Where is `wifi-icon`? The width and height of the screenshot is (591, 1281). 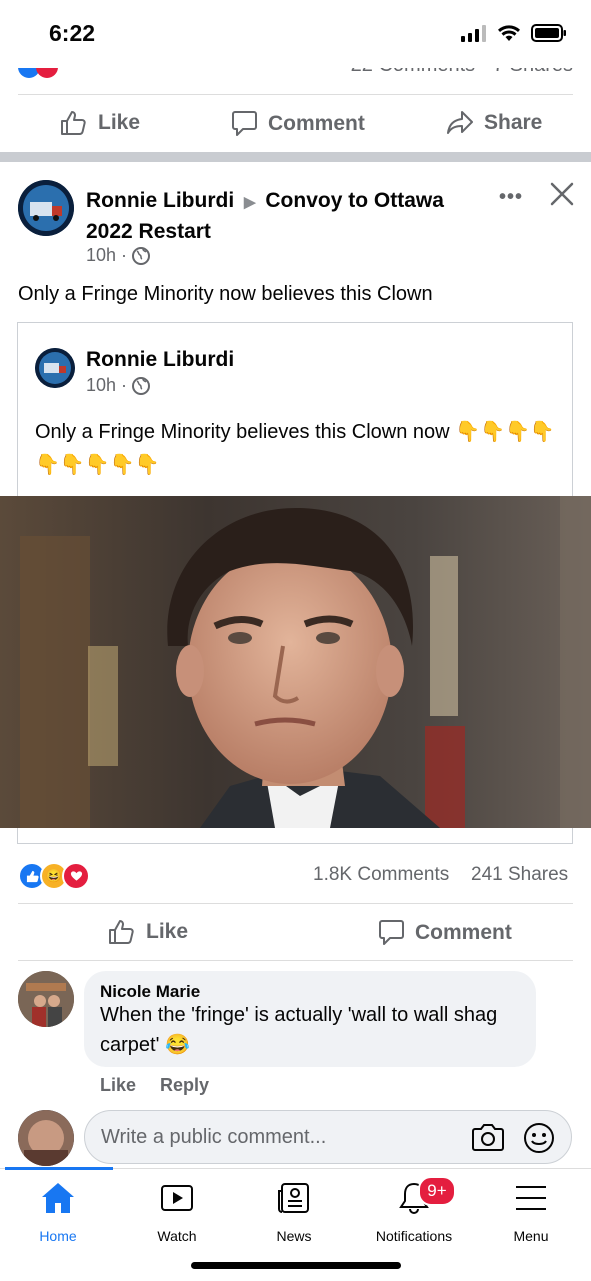 wifi-icon is located at coordinates (509, 33).